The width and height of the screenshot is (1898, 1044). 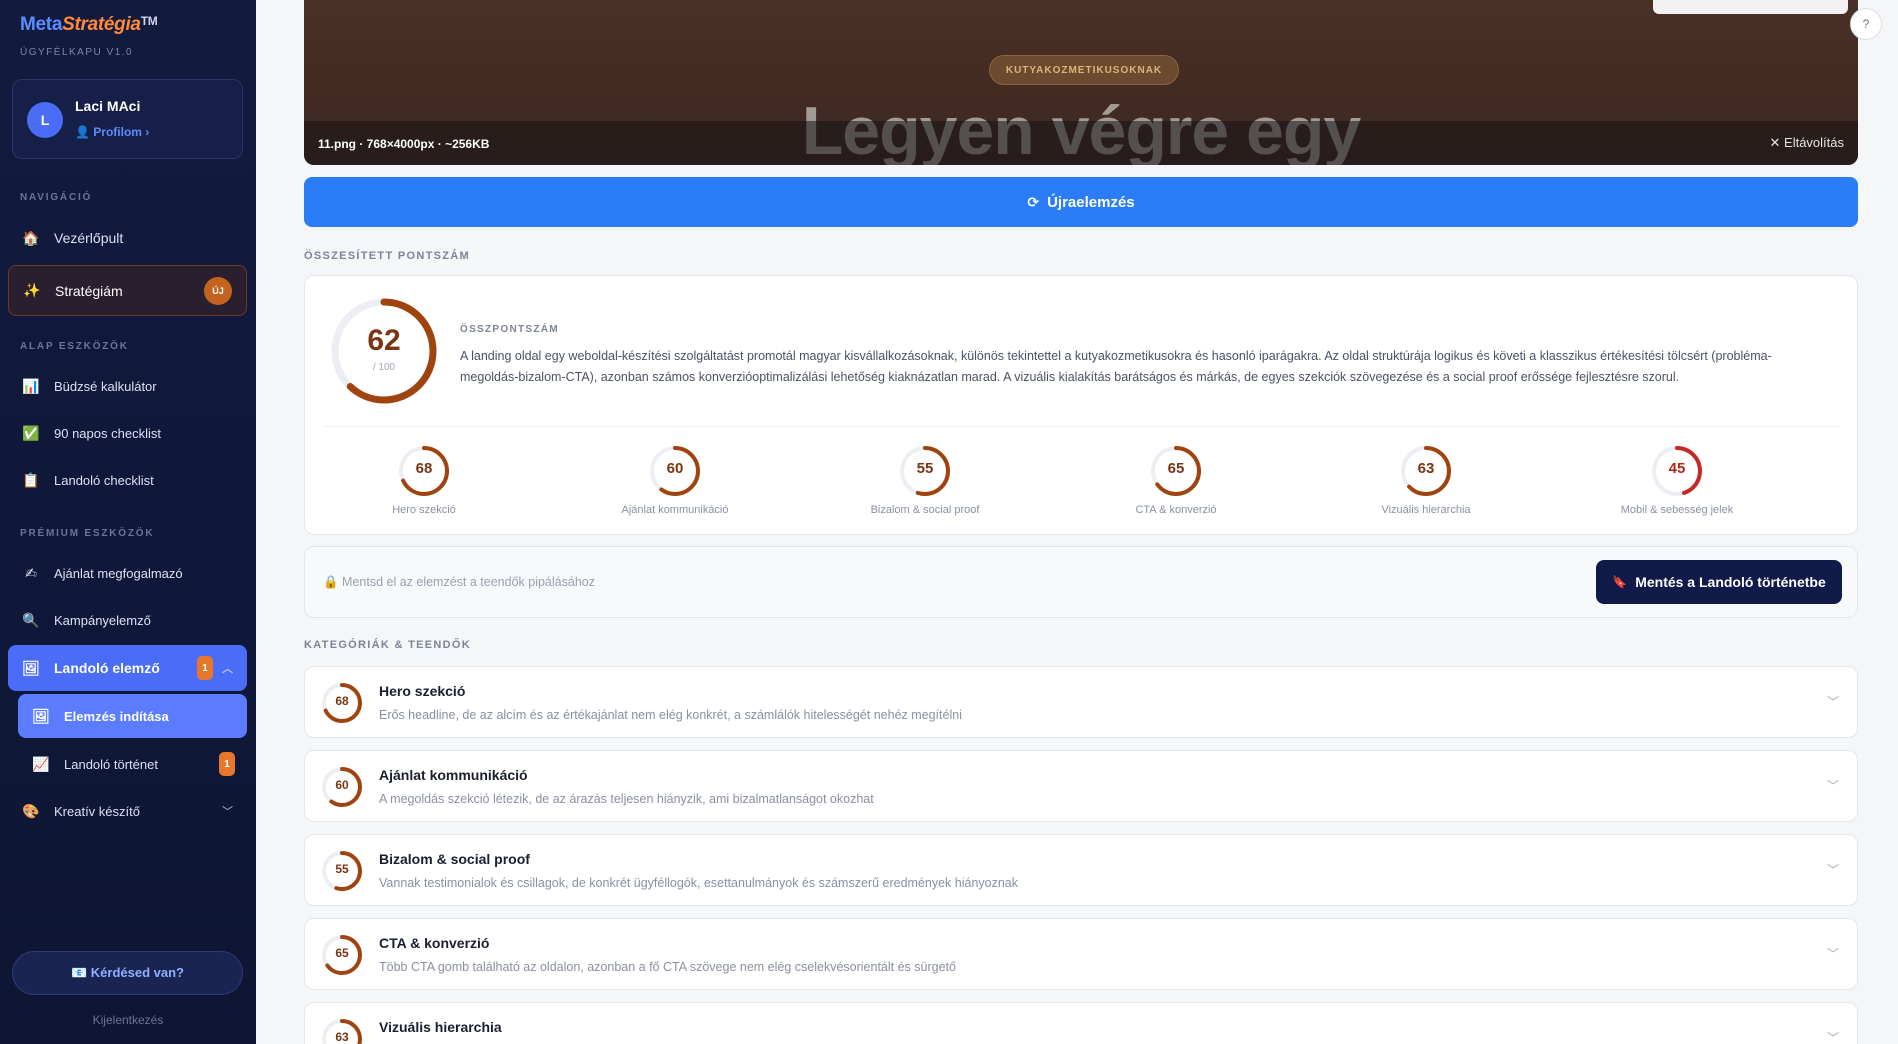 What do you see at coordinates (127, 973) in the screenshot?
I see `question-button: 📧 Kérdésed van?` at bounding box center [127, 973].